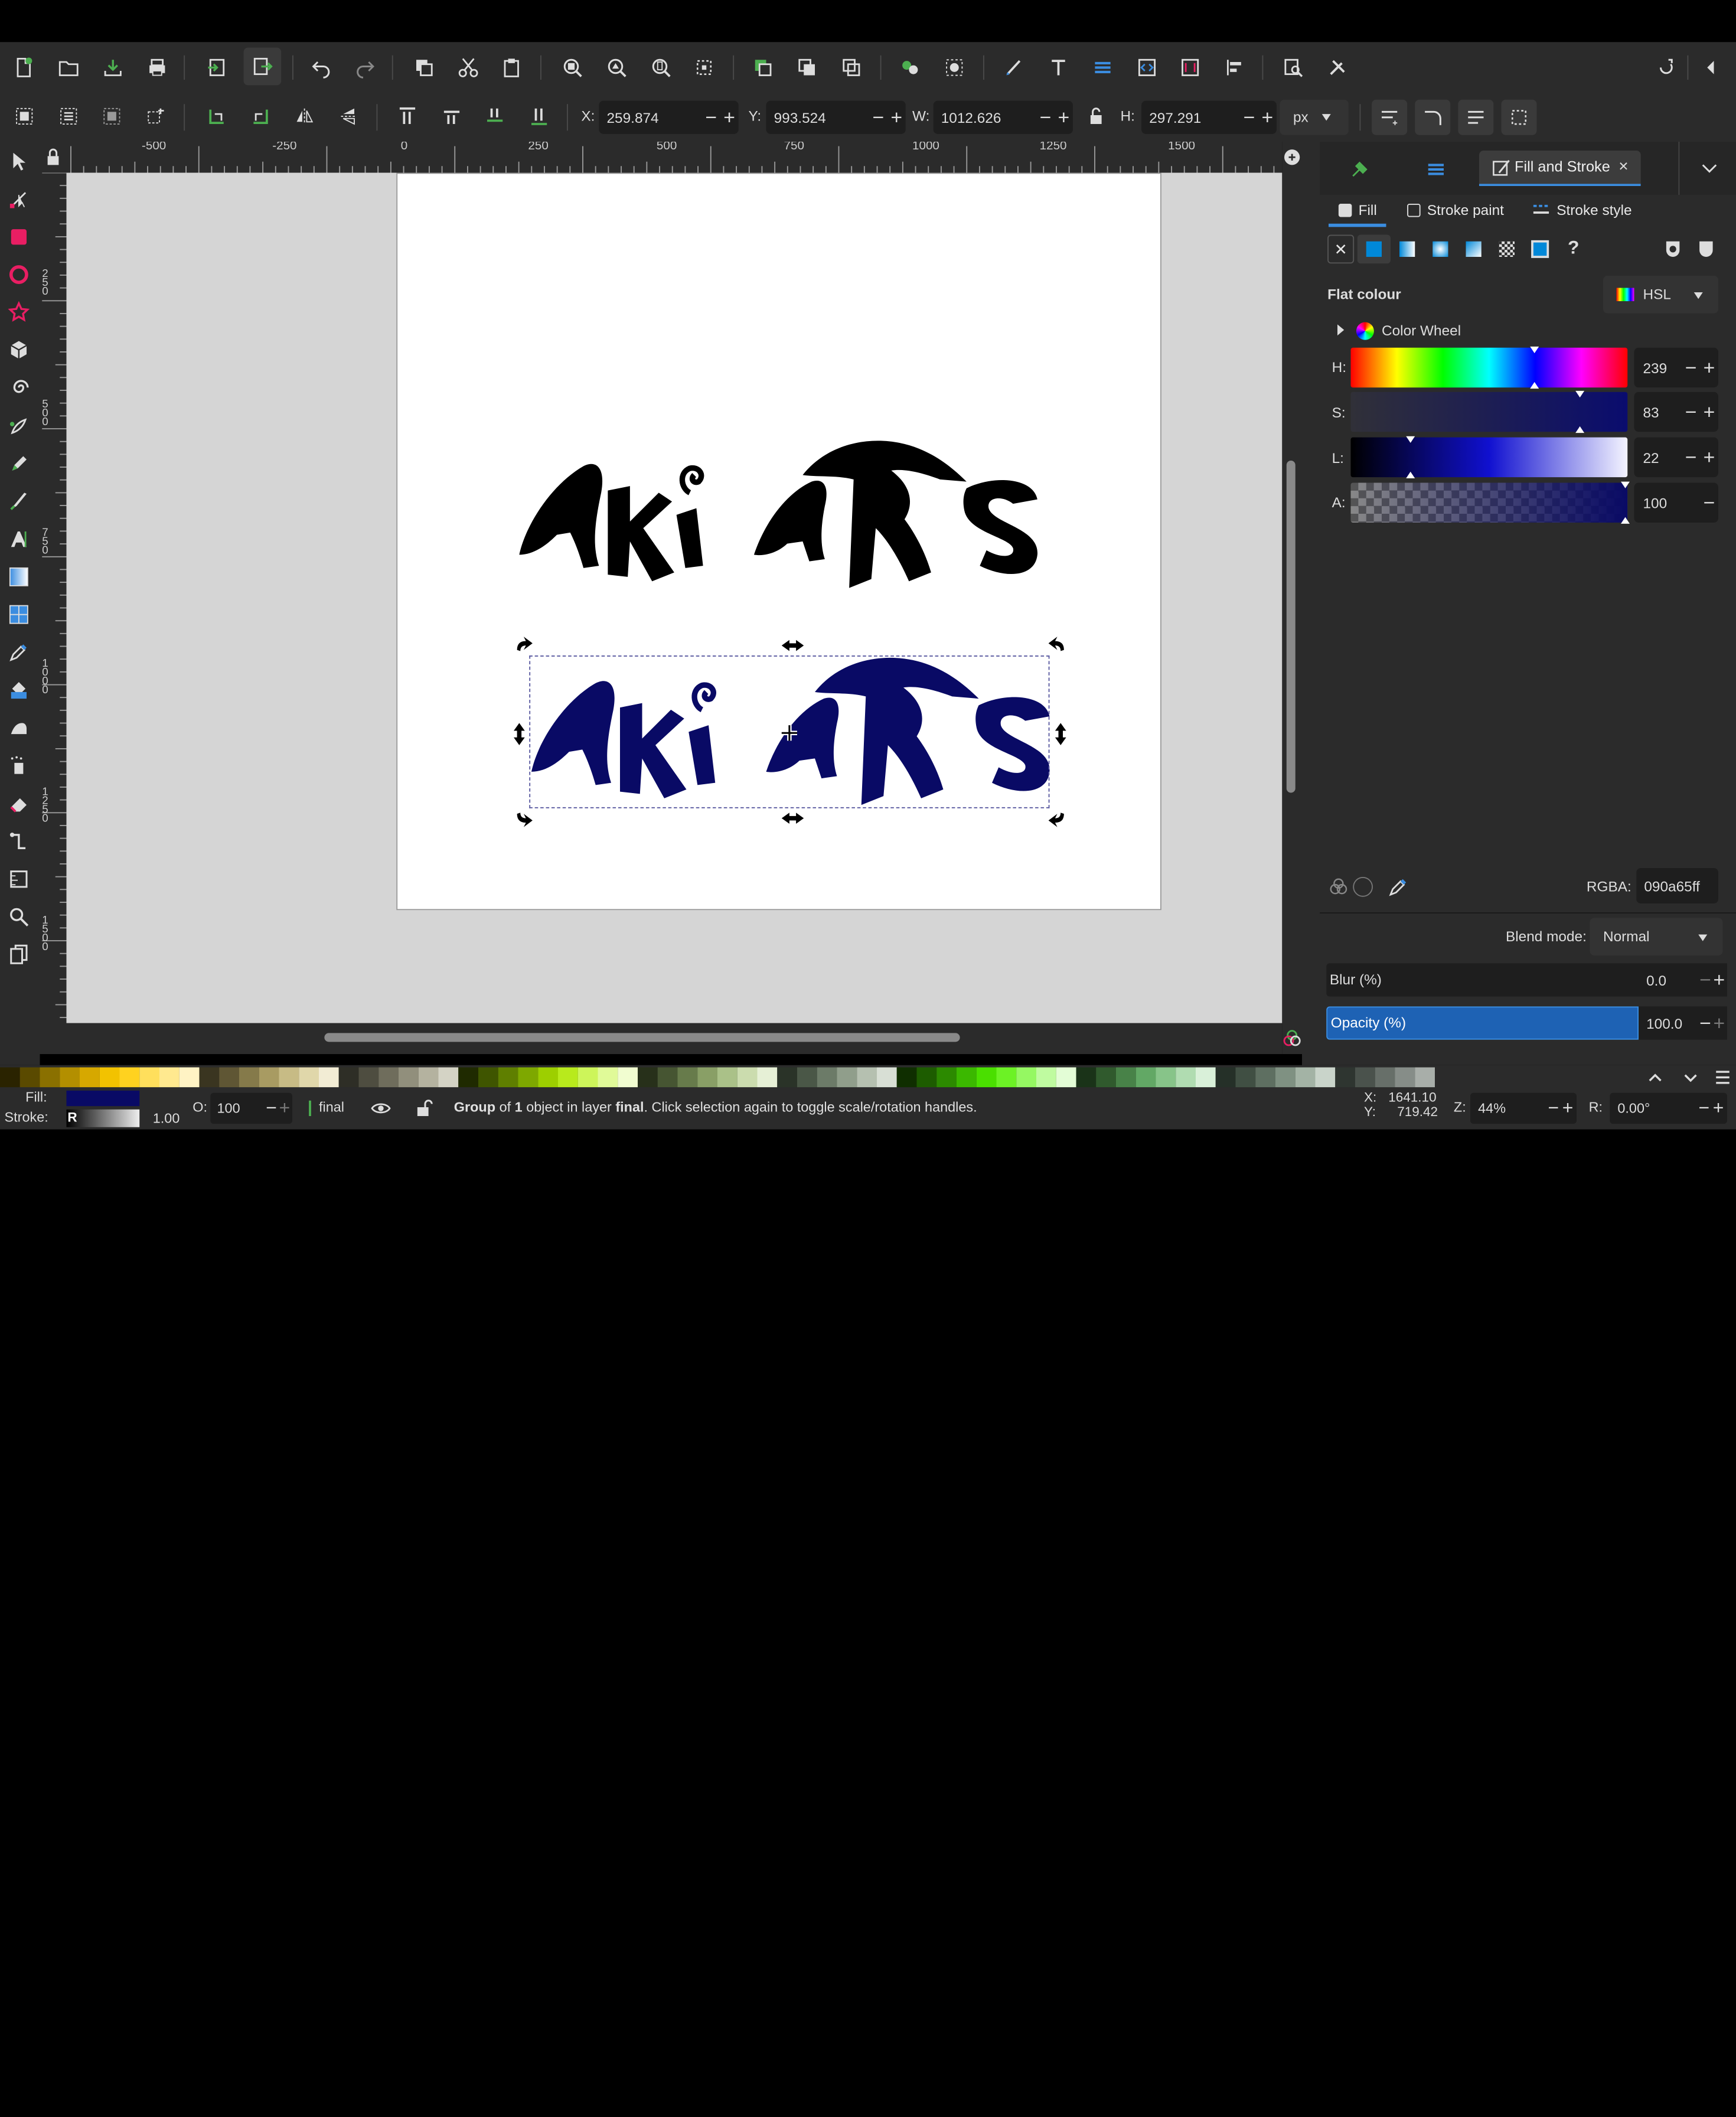 The image size is (1736, 2117). What do you see at coordinates (1358, 209) in the screenshot?
I see `subtab-fill: Fill` at bounding box center [1358, 209].